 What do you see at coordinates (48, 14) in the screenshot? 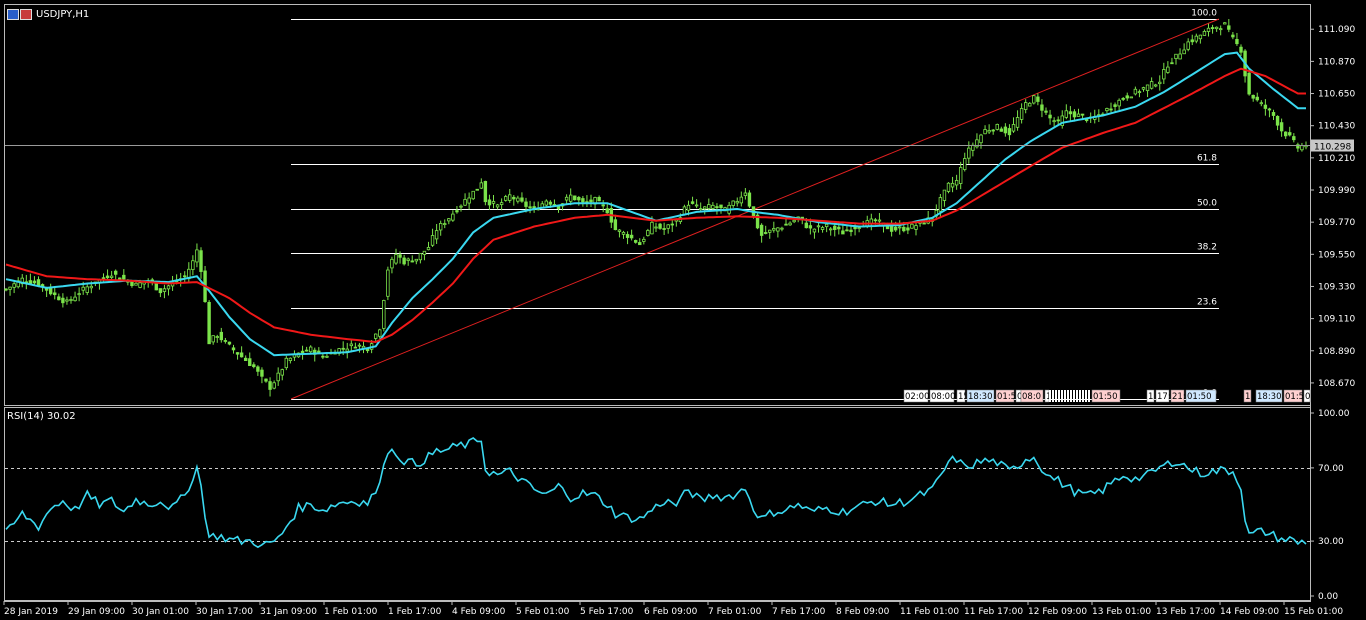
I see `chart-title: USDJPY,H1` at bounding box center [48, 14].